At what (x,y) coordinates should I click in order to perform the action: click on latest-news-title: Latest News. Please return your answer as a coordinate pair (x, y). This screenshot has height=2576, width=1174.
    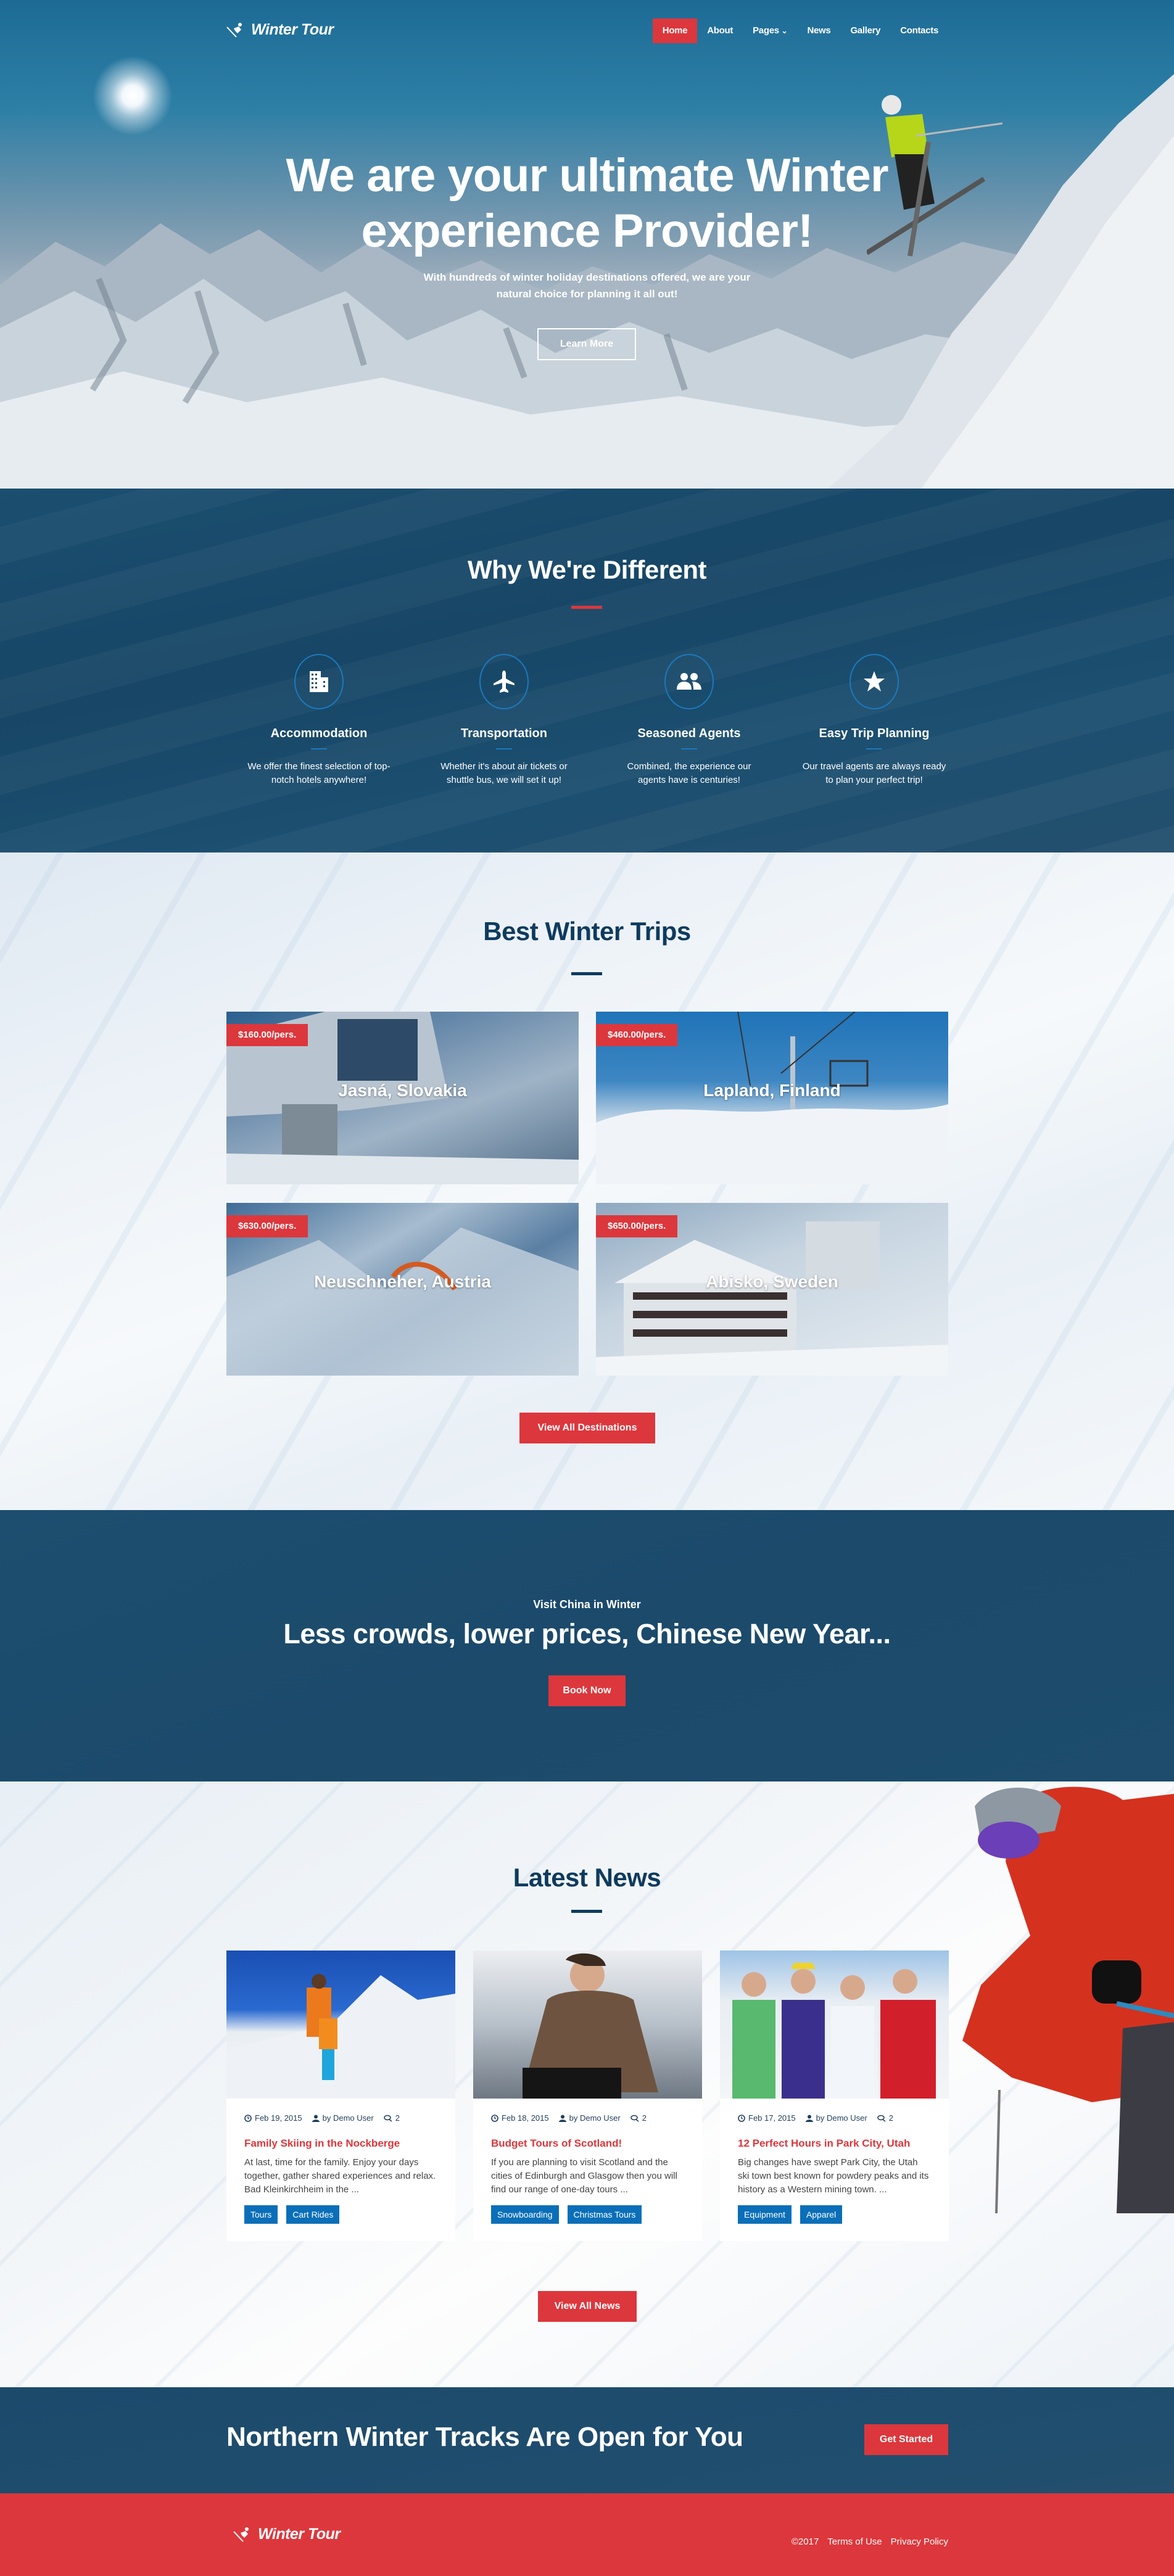
    Looking at the image, I should click on (587, 1877).